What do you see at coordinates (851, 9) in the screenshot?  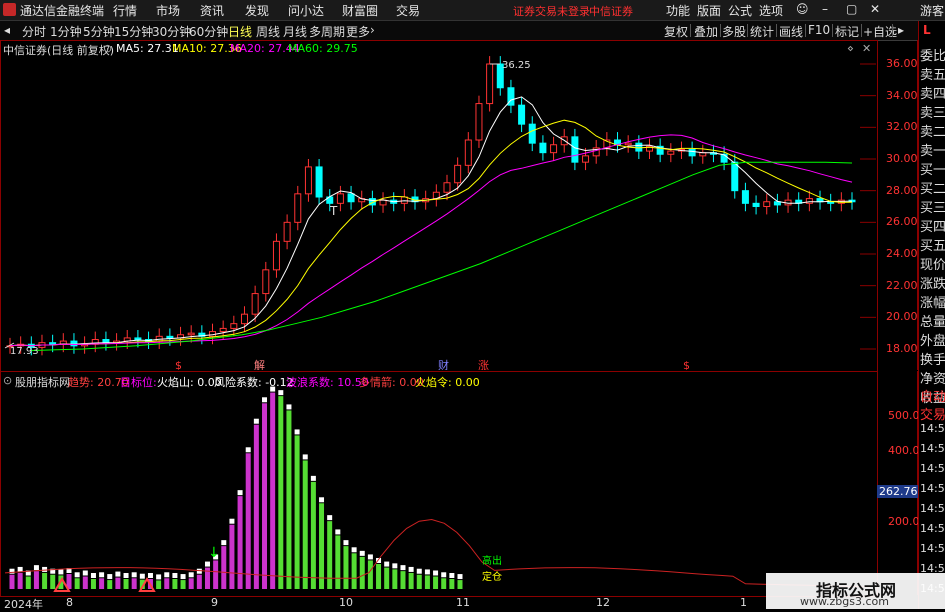 I see `maximize-icon: ▢` at bounding box center [851, 9].